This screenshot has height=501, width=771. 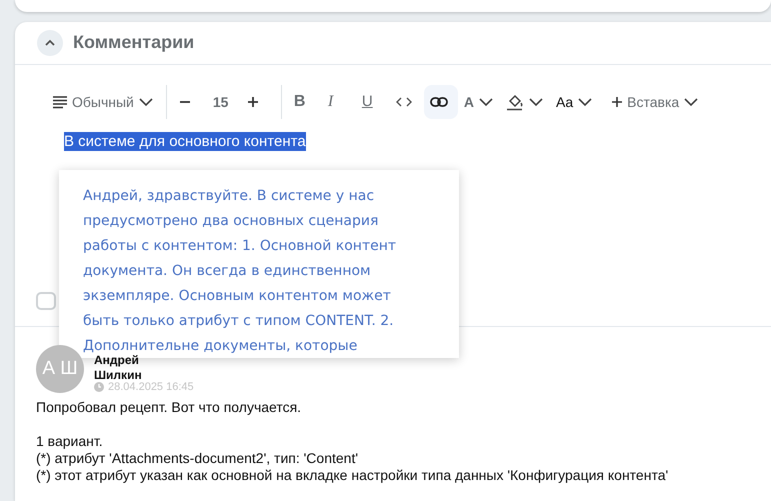 What do you see at coordinates (103, 102) in the screenshot?
I see `paragraph-style-dropdown: Обычный` at bounding box center [103, 102].